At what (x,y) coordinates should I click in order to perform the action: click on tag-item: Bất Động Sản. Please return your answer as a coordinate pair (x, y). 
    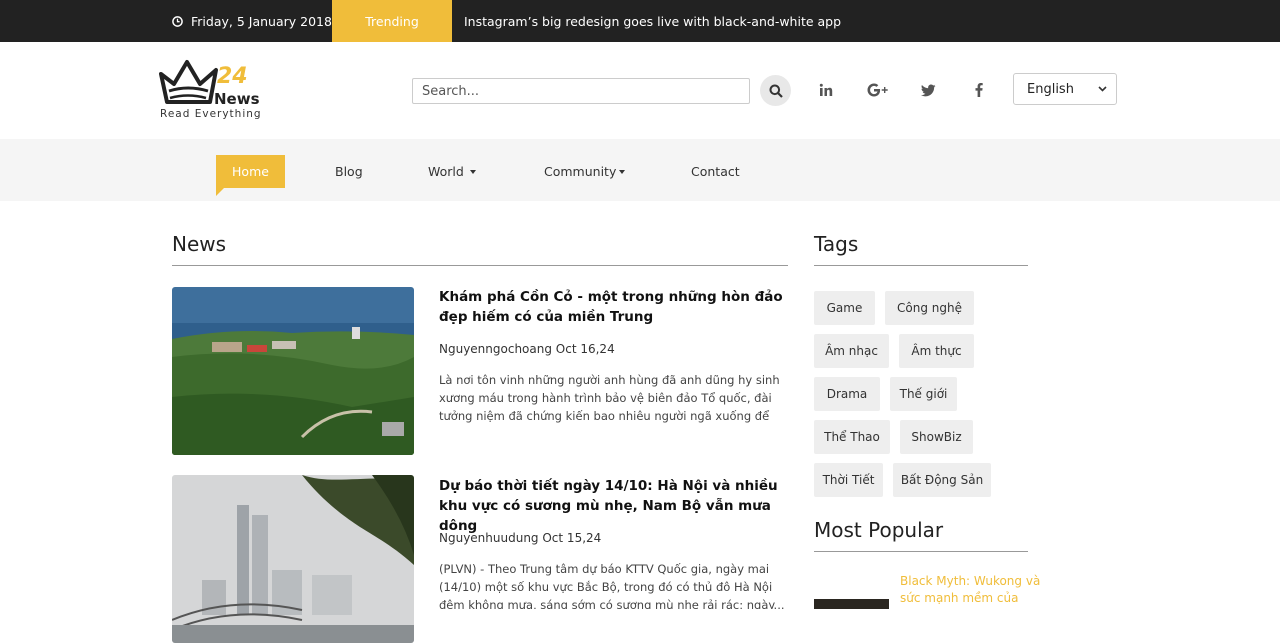
    Looking at the image, I should click on (942, 480).